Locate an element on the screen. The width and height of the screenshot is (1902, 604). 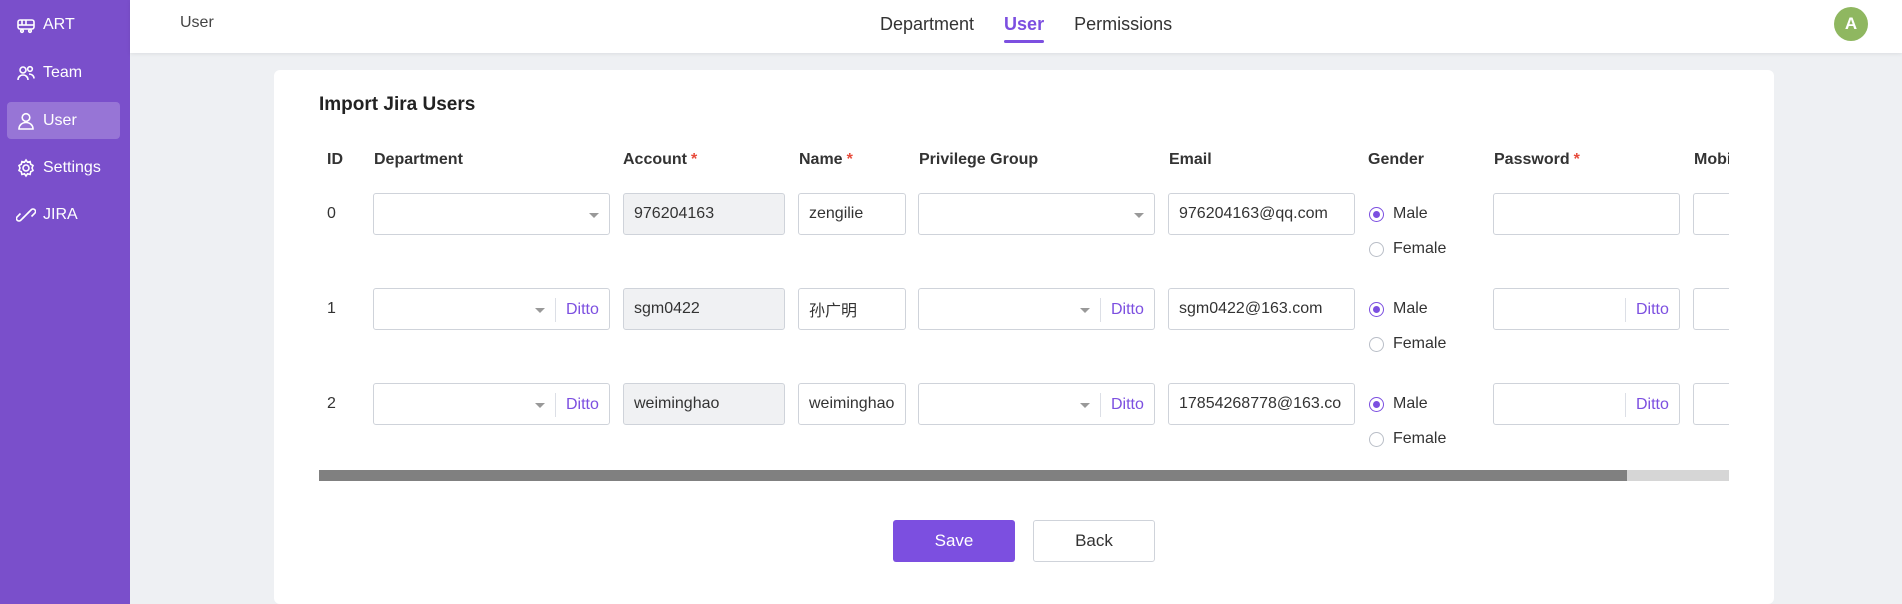
top-header: User Department User Permissions A is located at coordinates (1016, 26).